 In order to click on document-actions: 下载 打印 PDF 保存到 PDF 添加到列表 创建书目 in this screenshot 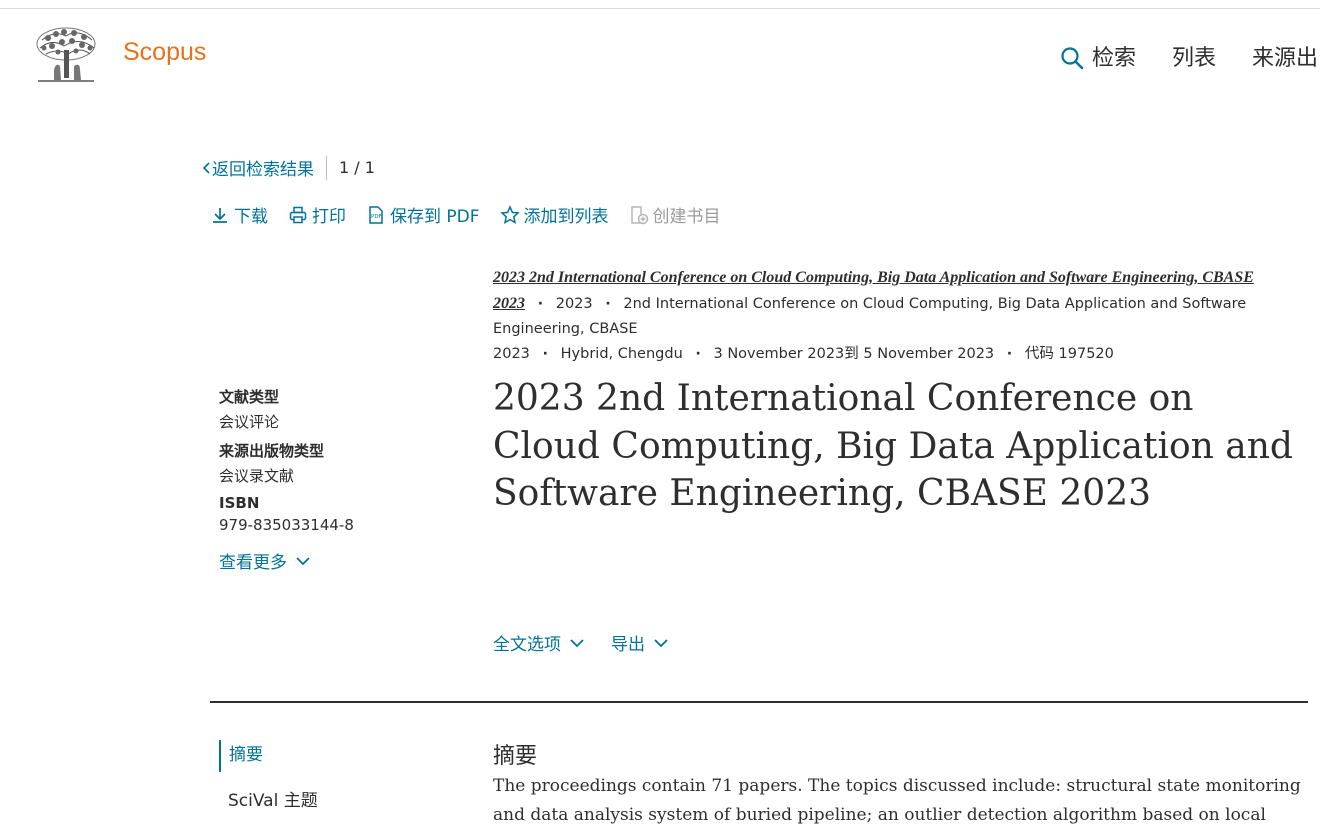, I will do `click(475, 214)`.